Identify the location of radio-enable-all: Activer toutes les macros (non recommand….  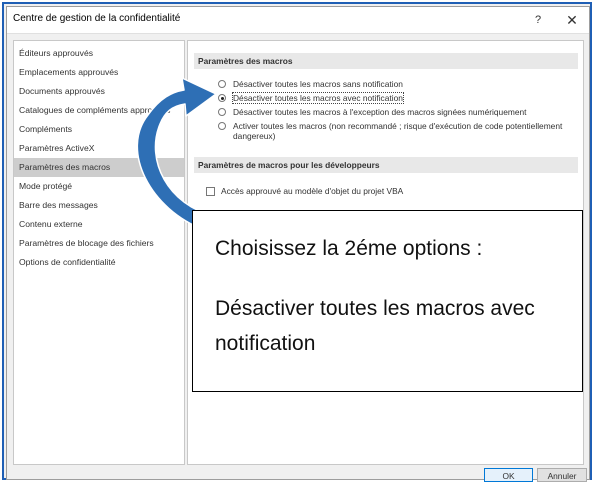
(395, 131).